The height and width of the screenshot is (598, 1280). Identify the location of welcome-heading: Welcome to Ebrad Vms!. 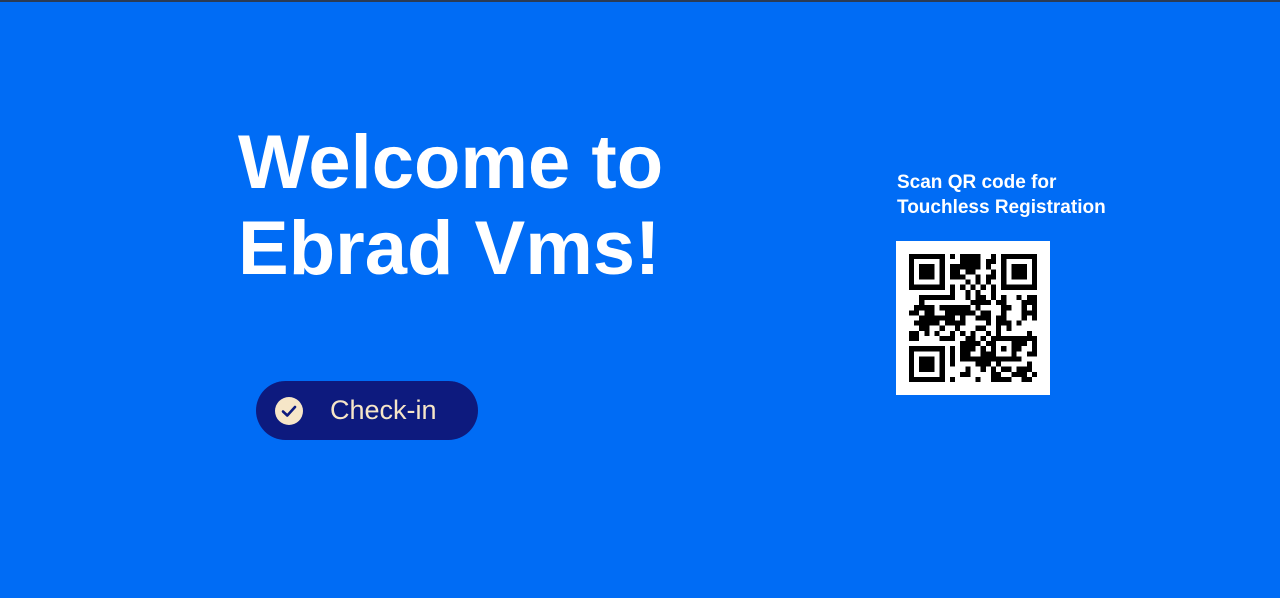
(450, 206).